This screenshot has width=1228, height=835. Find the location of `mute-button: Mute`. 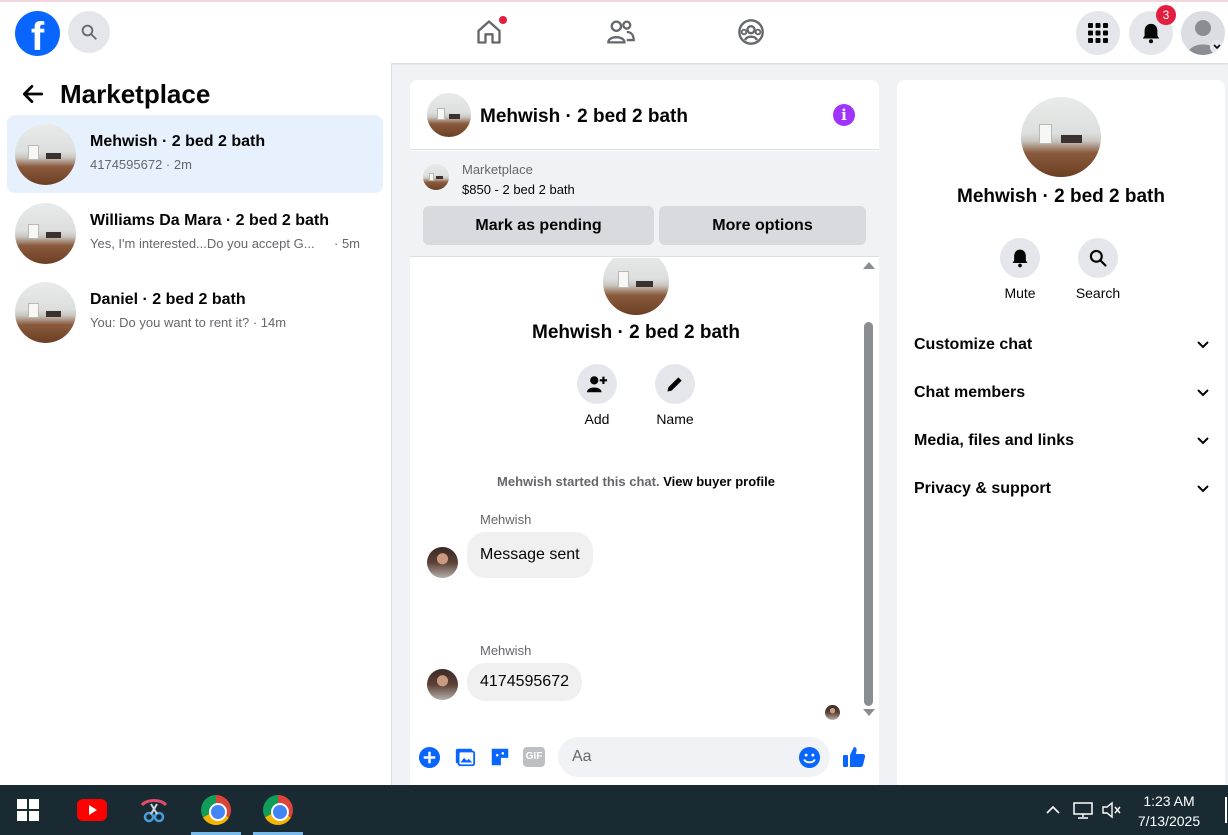

mute-button: Mute is located at coordinates (1020, 269).